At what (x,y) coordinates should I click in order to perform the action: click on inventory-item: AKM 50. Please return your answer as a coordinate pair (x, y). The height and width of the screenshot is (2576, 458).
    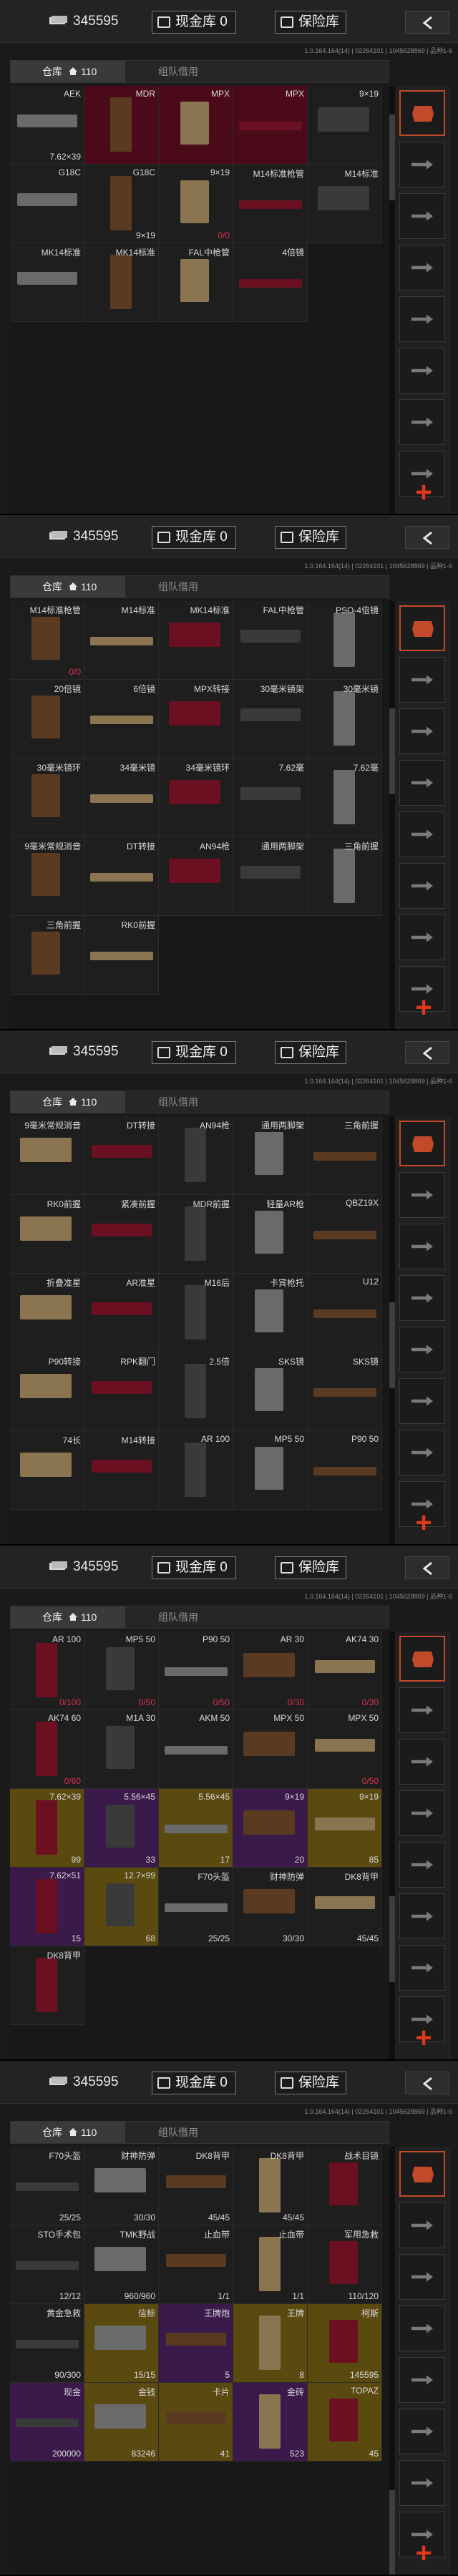
    Looking at the image, I should click on (196, 1749).